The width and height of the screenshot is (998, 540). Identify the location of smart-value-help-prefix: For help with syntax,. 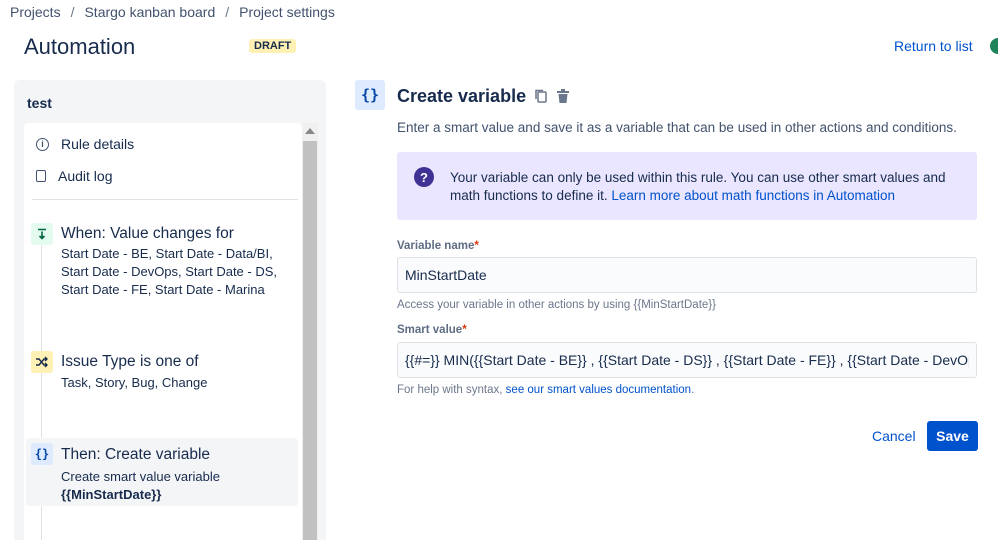
(450, 390).